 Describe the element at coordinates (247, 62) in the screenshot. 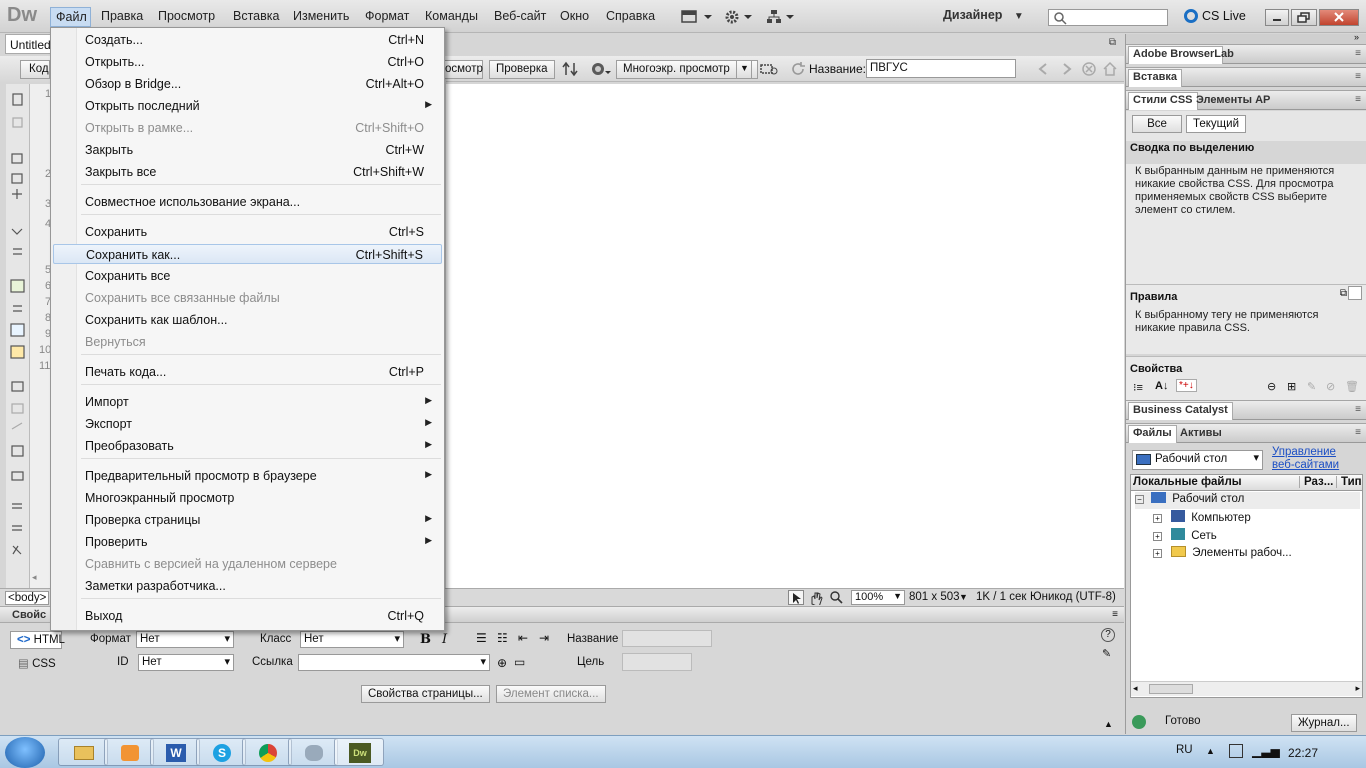

I see `menu-item: Открыть... Ctrl+O` at that location.